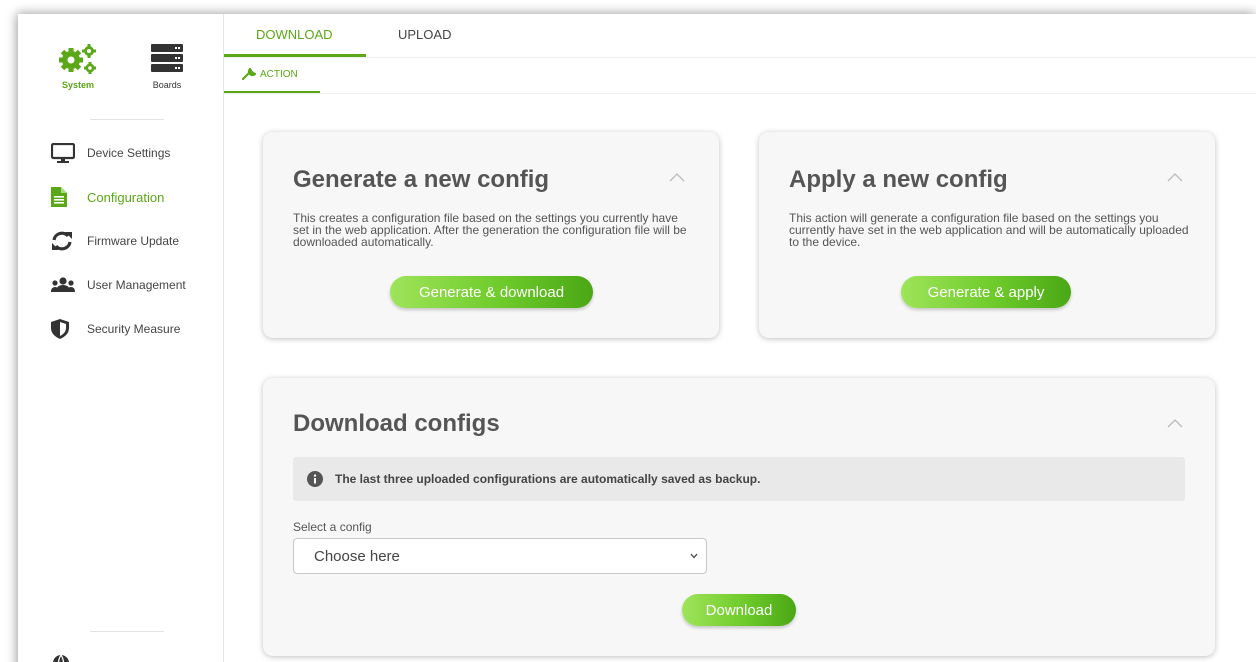  I want to click on system-tile: System, so click(78, 66).